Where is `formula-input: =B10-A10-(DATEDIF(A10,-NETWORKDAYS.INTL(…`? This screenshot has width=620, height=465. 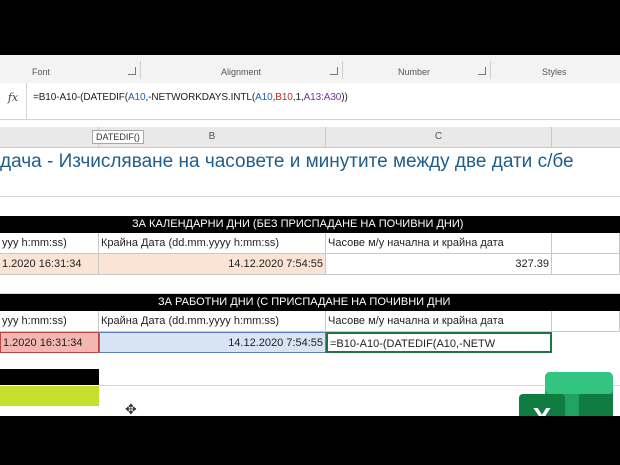 formula-input: =B10-A10-(DATEDIF(A10,-NETWORKDAYS.INTL(… is located at coordinates (190, 97).